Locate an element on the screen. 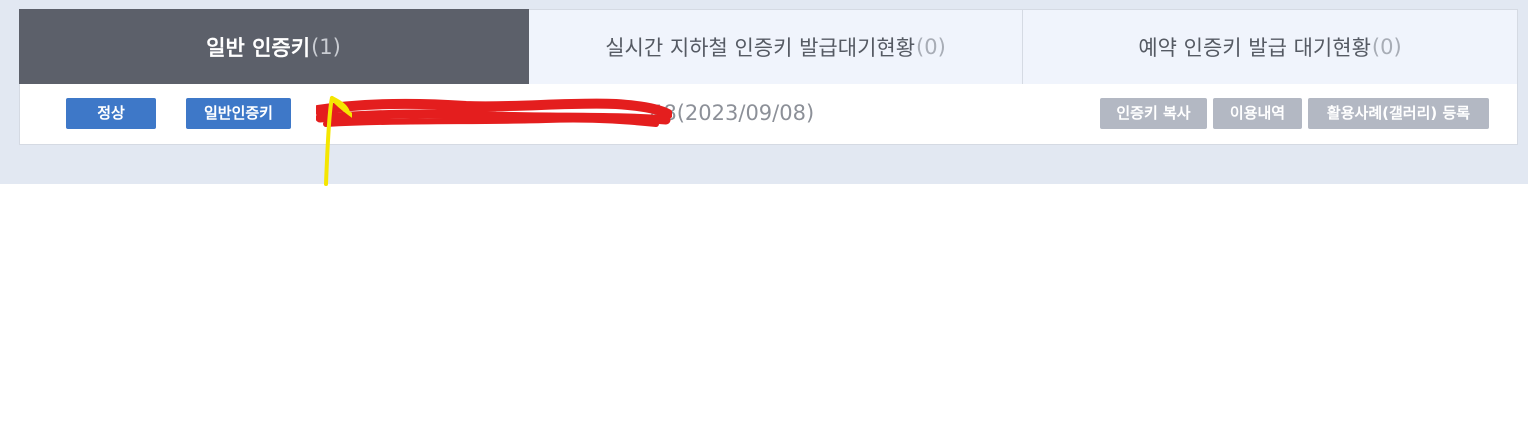  tab-reserved-pending: 예약 인증키 발급 대기현황 (0) is located at coordinates (1270, 46).